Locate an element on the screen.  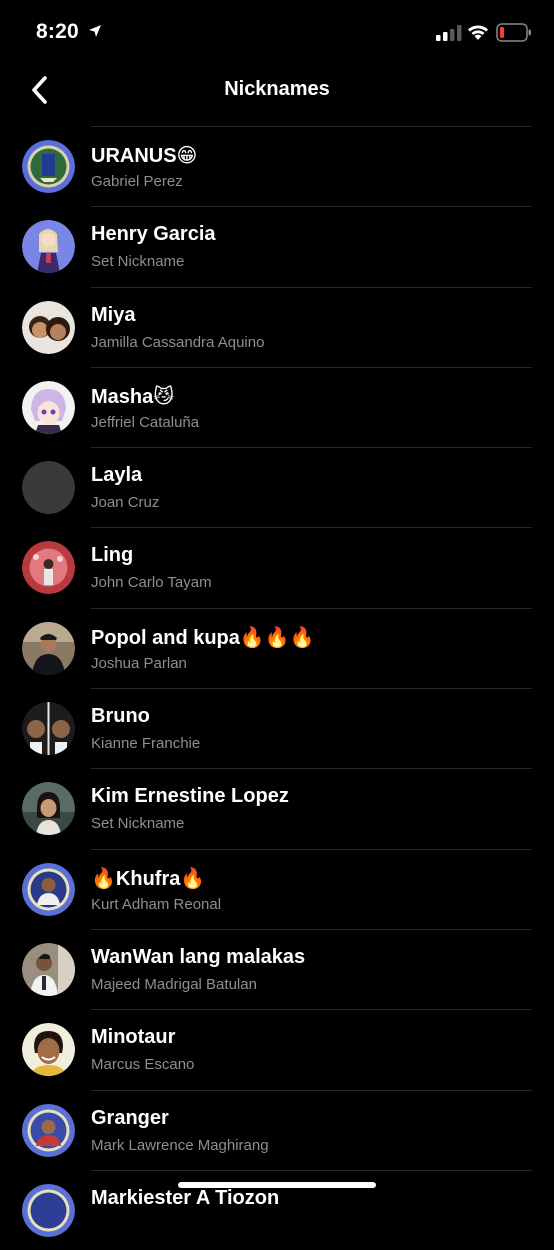
contact-name: Kurt Adham Reonal is located at coordinates (156, 904).